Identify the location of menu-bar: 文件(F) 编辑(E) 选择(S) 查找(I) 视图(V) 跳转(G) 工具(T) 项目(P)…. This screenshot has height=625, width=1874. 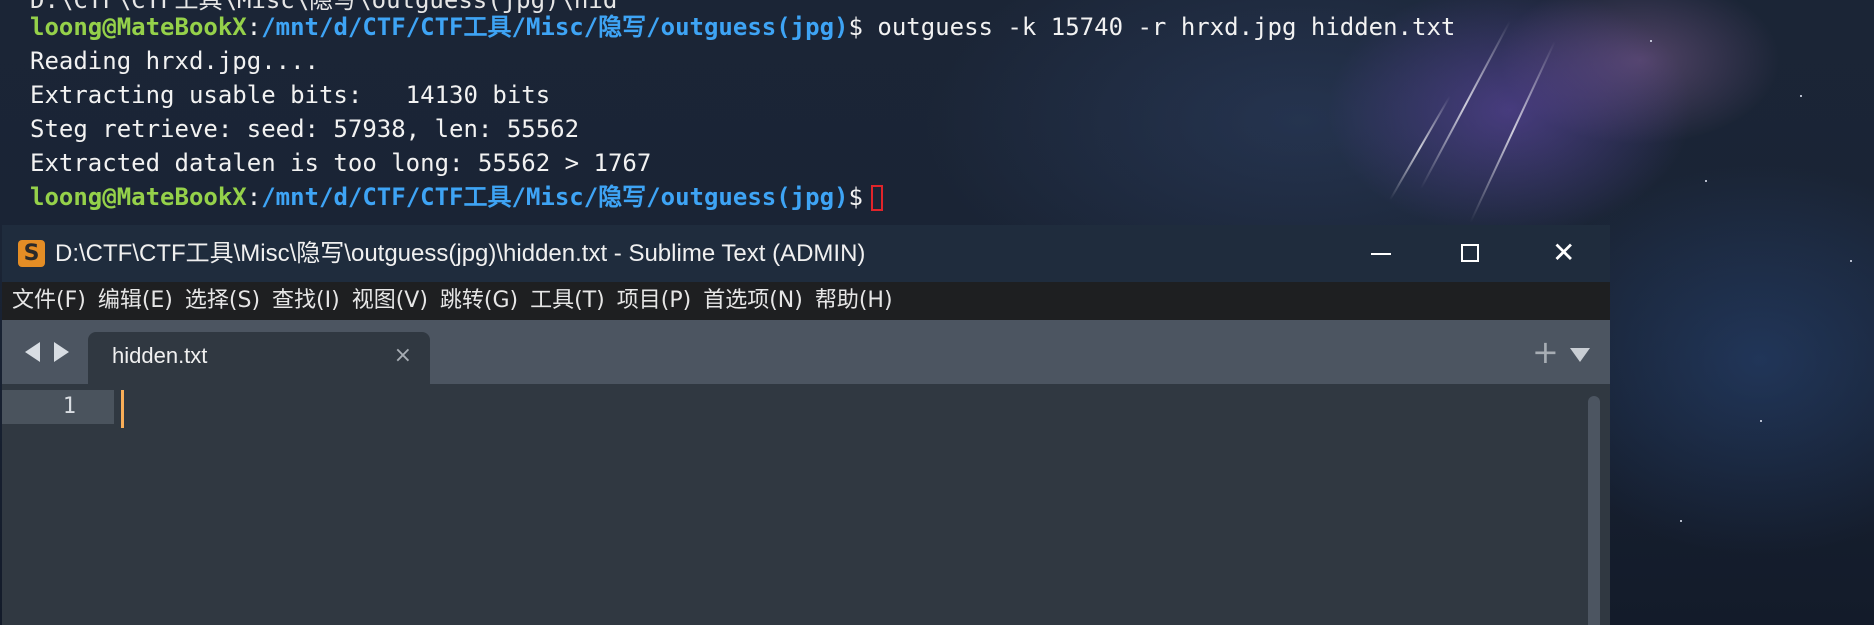
(806, 301).